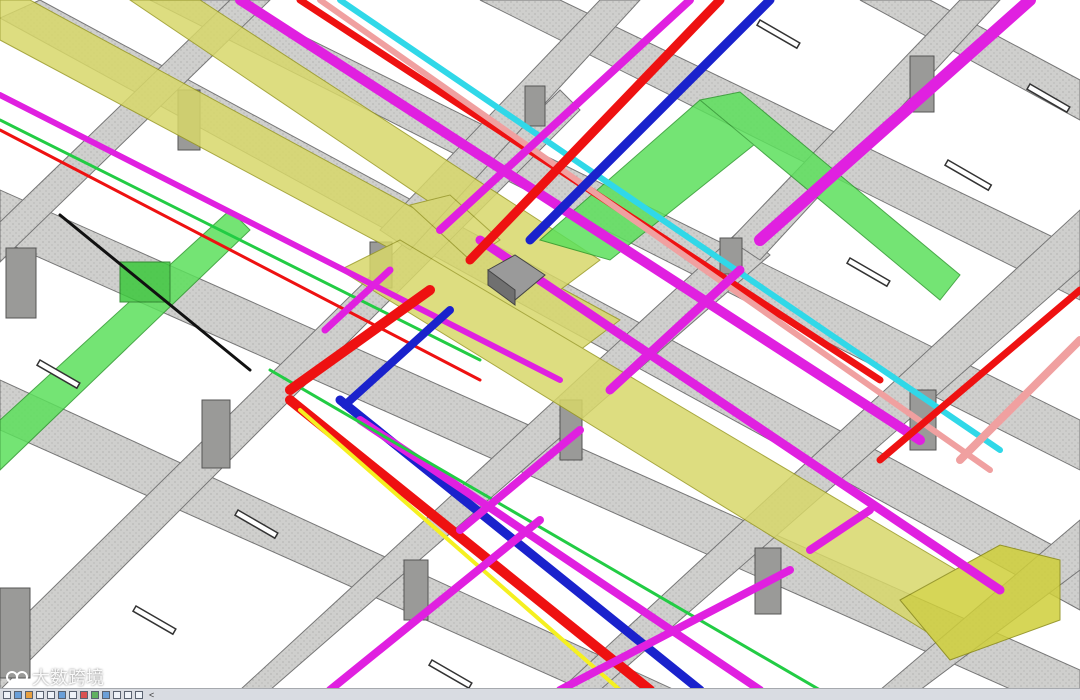 This screenshot has height=700, width=1080. What do you see at coordinates (7, 694) in the screenshot?
I see `view-scale-icon` at bounding box center [7, 694].